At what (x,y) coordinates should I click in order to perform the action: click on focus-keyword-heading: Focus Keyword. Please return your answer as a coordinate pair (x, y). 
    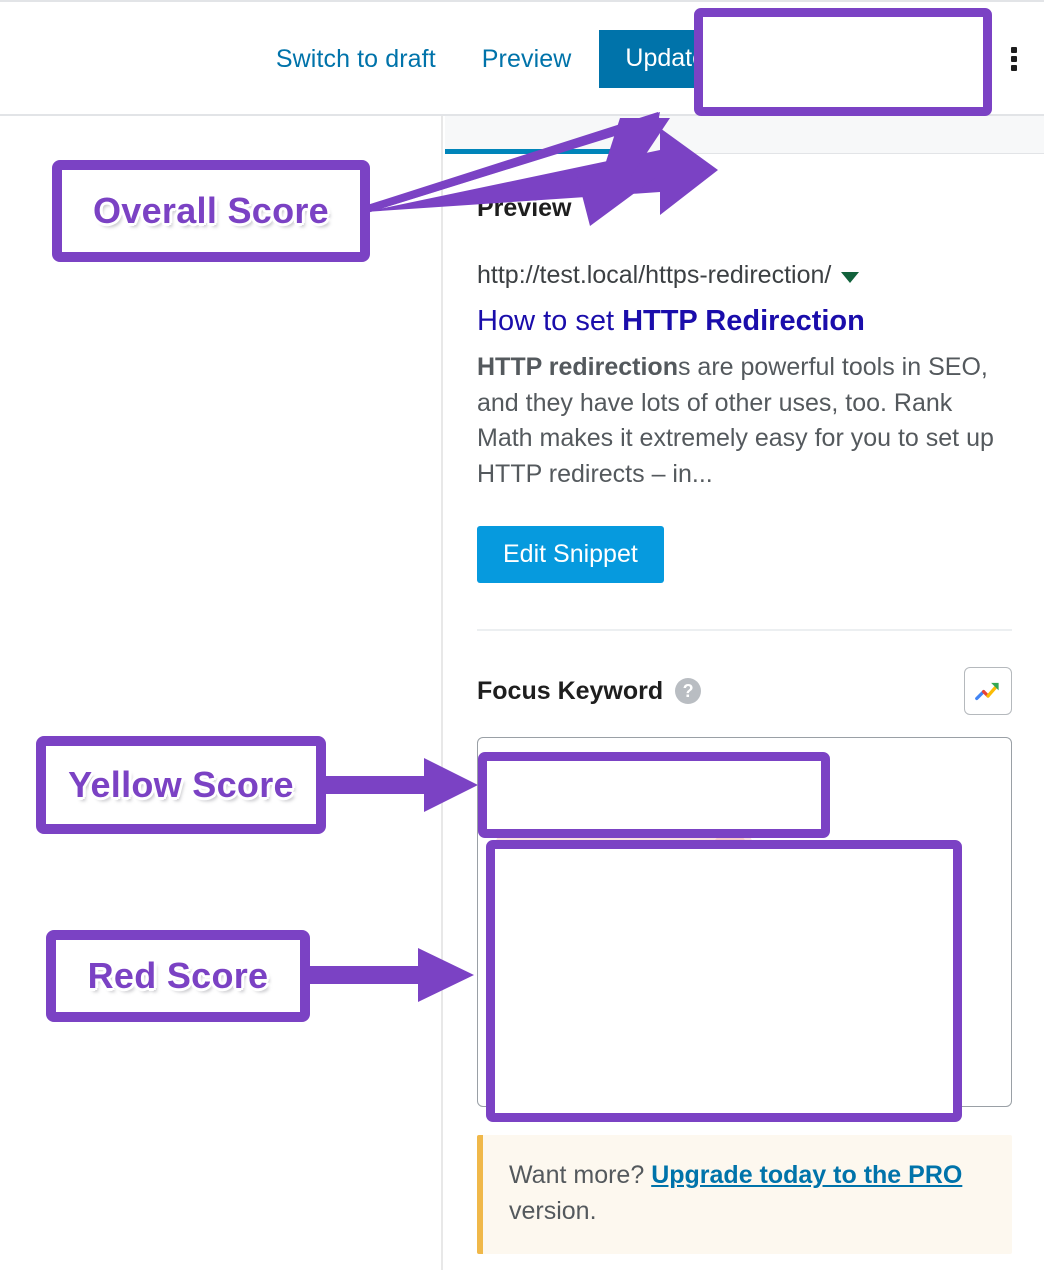
    Looking at the image, I should click on (570, 690).